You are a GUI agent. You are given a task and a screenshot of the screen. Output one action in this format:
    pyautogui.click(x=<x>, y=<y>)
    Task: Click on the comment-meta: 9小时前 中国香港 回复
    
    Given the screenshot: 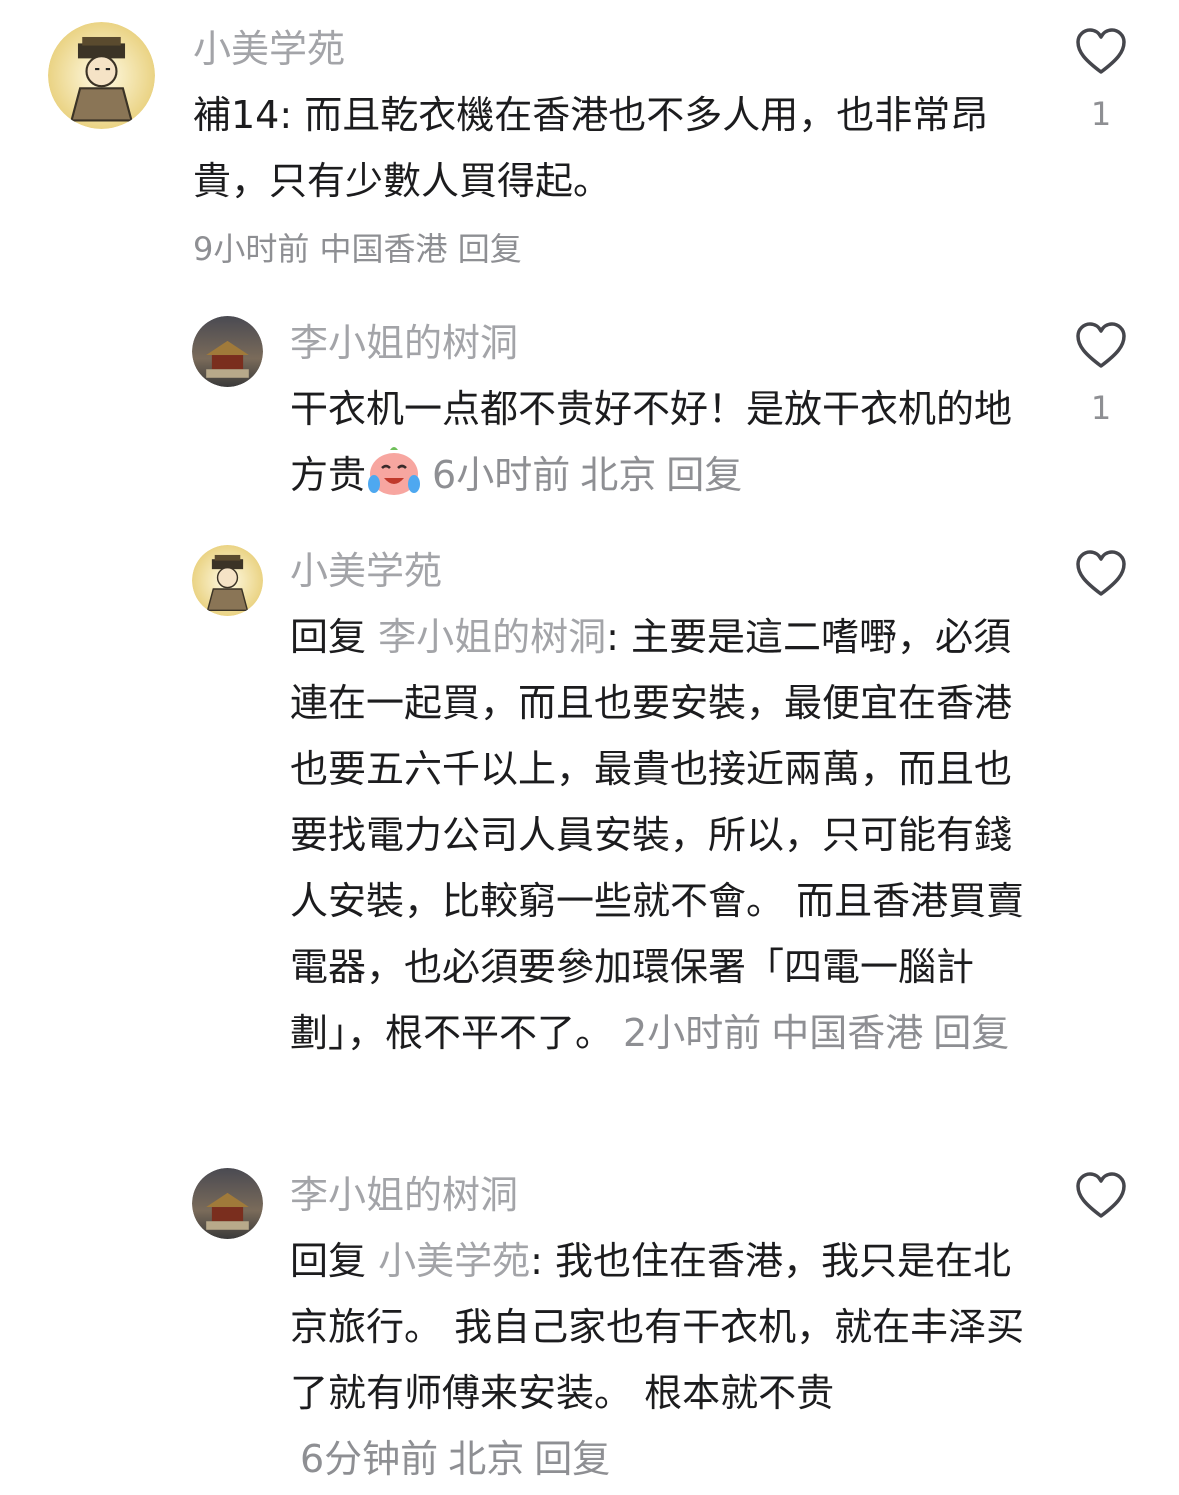 What is the action you would take?
    pyautogui.click(x=357, y=249)
    